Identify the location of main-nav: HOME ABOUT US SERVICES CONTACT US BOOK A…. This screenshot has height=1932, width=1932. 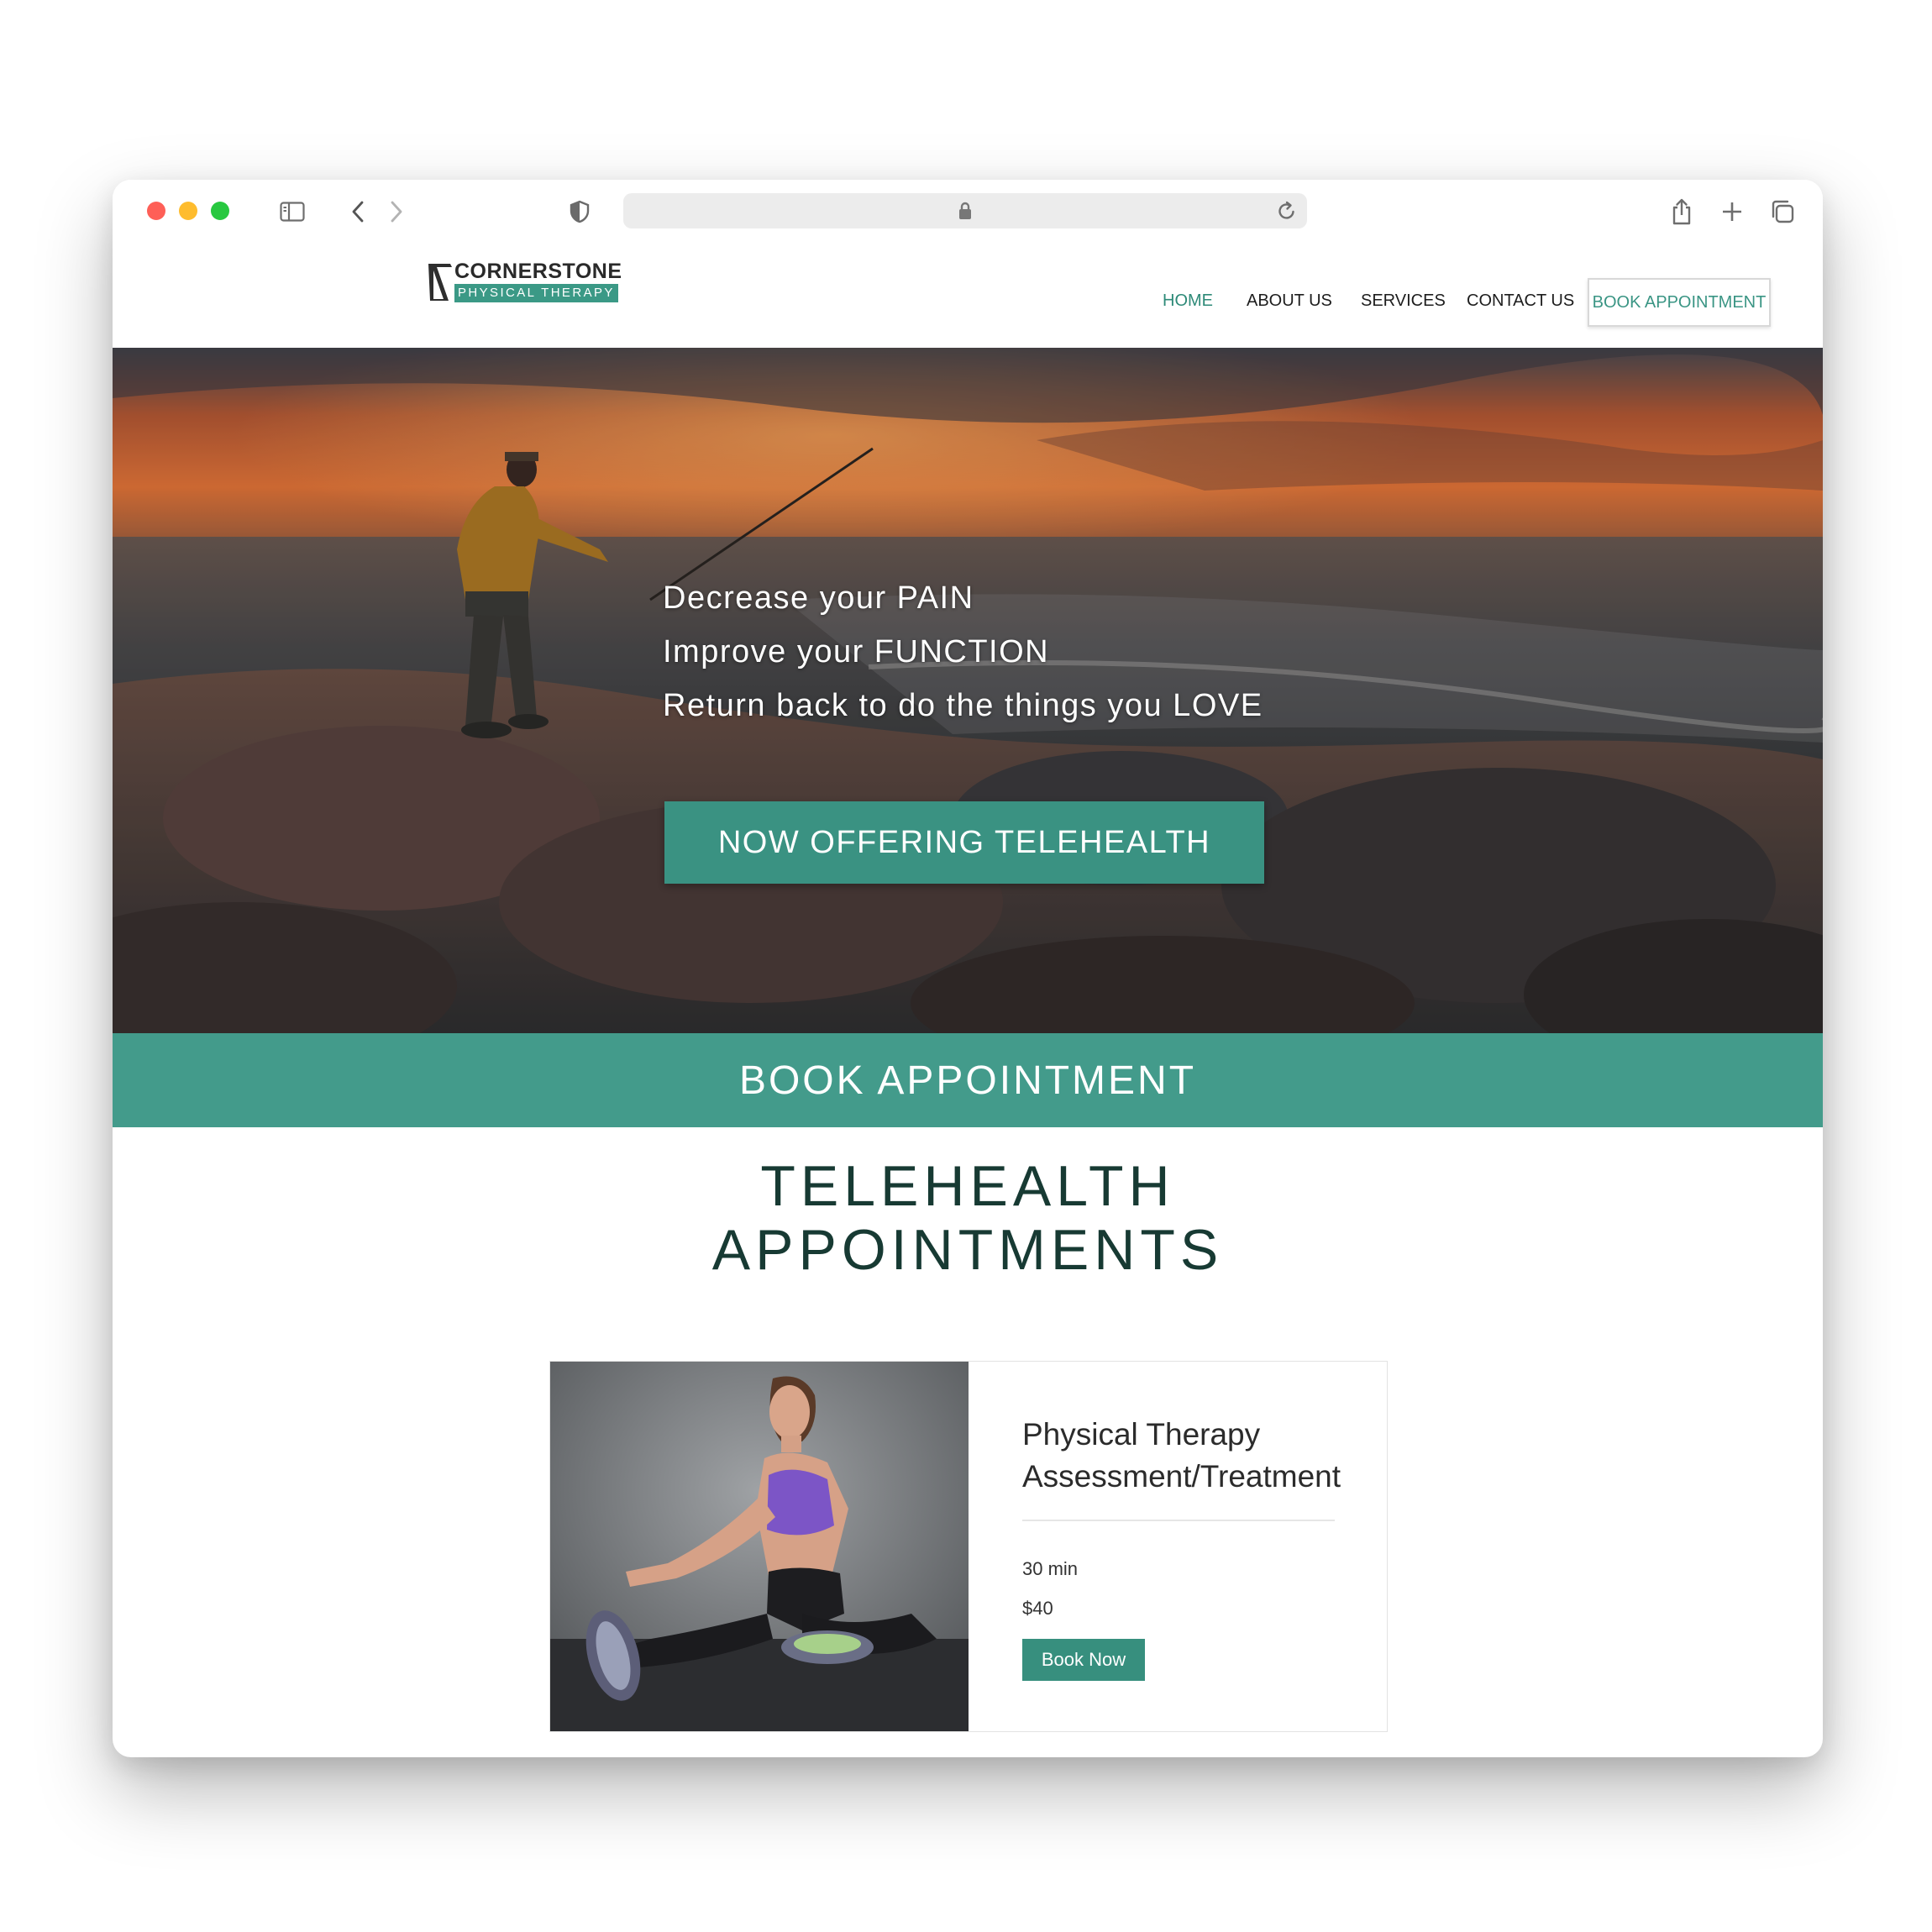
(968, 302).